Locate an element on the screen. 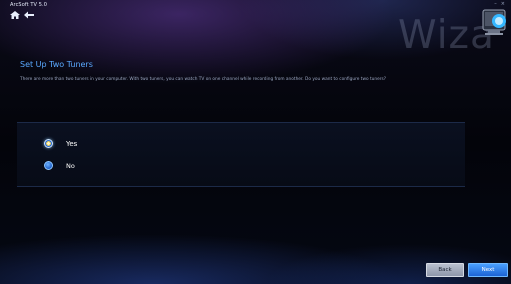 This screenshot has height=284, width=511. wizard-tv-icon is located at coordinates (494, 22).